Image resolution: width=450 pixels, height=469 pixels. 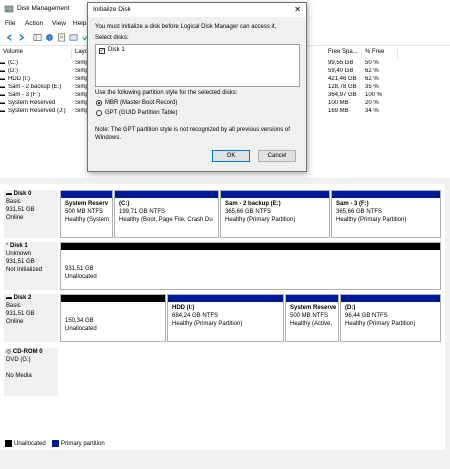 What do you see at coordinates (350, 308) in the screenshot?
I see `partition-name: (D:)` at bounding box center [350, 308].